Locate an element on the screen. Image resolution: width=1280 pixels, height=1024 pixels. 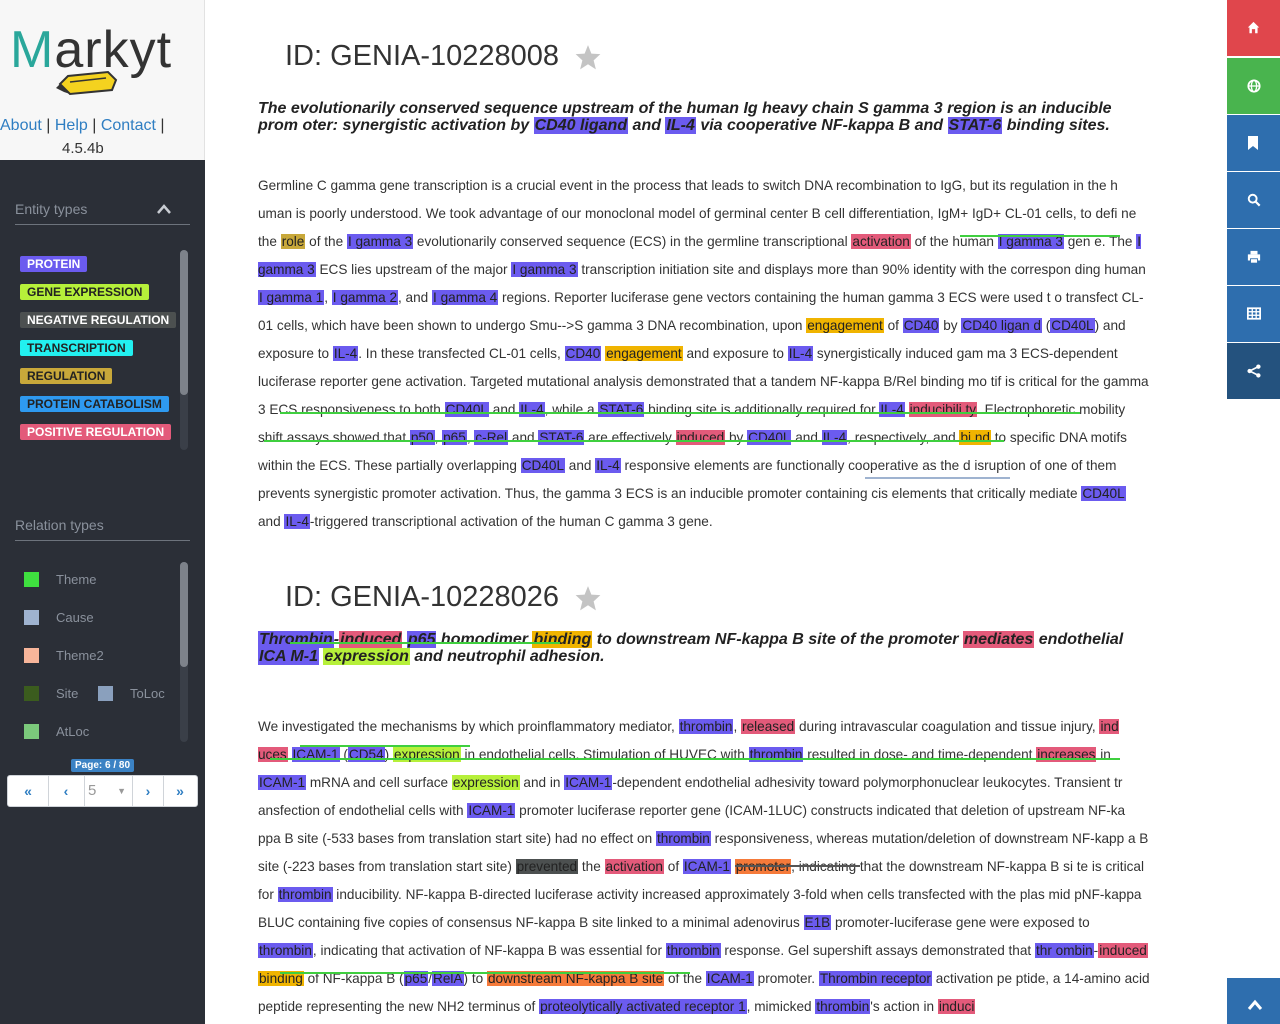
relation-type-label: ToLoc is located at coordinates (147, 693).